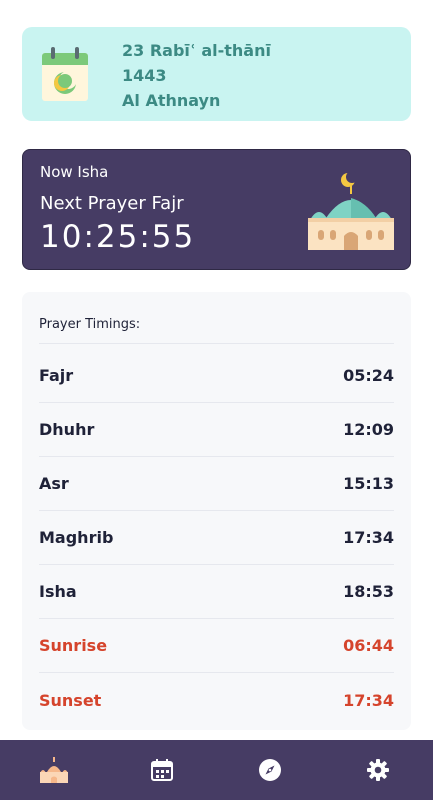 The width and height of the screenshot is (433, 800). What do you see at coordinates (216, 538) in the screenshot?
I see `prayer-row-maghrib: Maghrib 17:34` at bounding box center [216, 538].